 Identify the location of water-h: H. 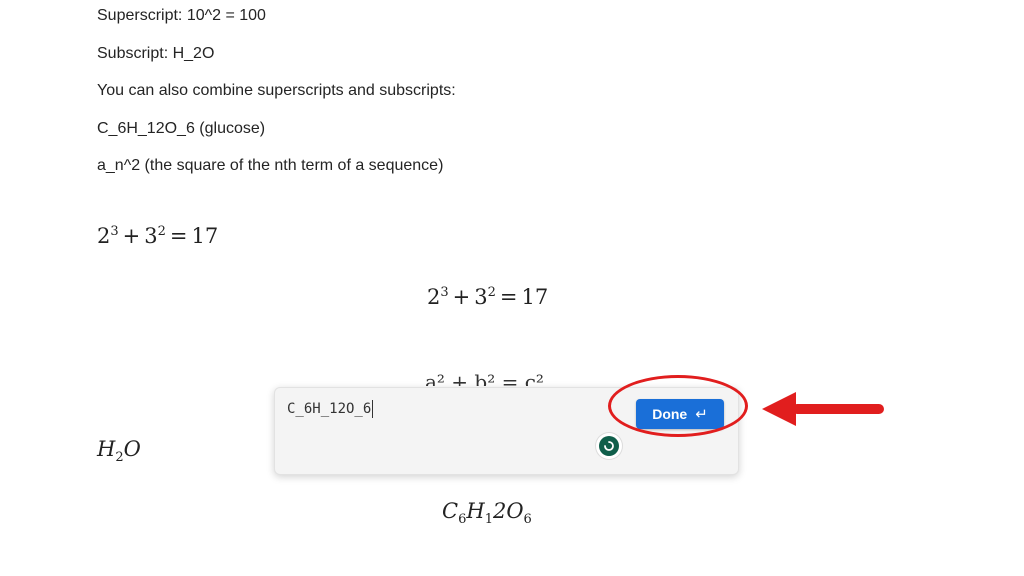
(106, 449).